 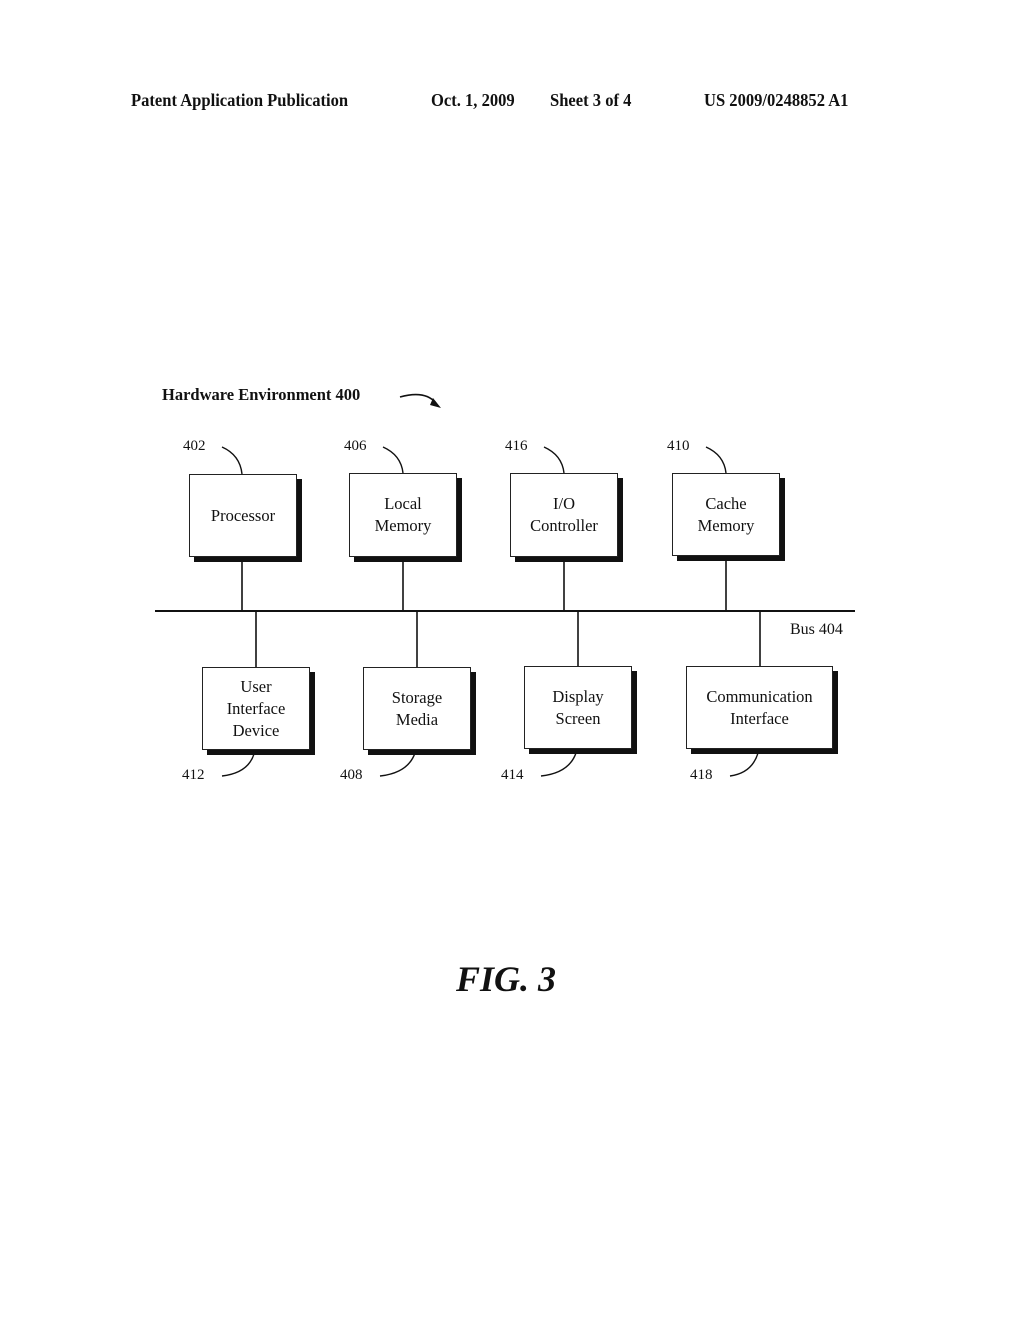 I want to click on user-interface-device-box: User Interface Device, so click(x=256, y=708).